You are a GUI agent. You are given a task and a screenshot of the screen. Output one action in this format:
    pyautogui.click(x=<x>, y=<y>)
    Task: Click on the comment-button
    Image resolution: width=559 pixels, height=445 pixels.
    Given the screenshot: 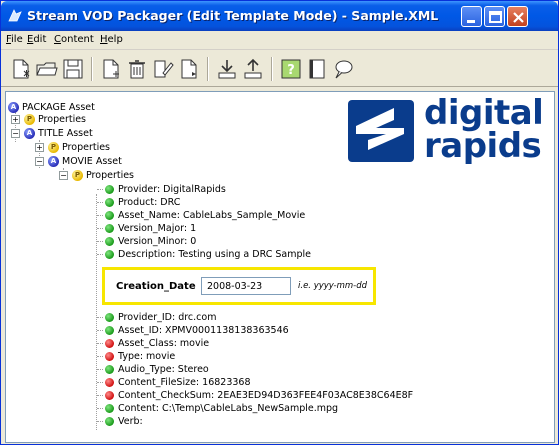 What is the action you would take?
    pyautogui.click(x=343, y=69)
    